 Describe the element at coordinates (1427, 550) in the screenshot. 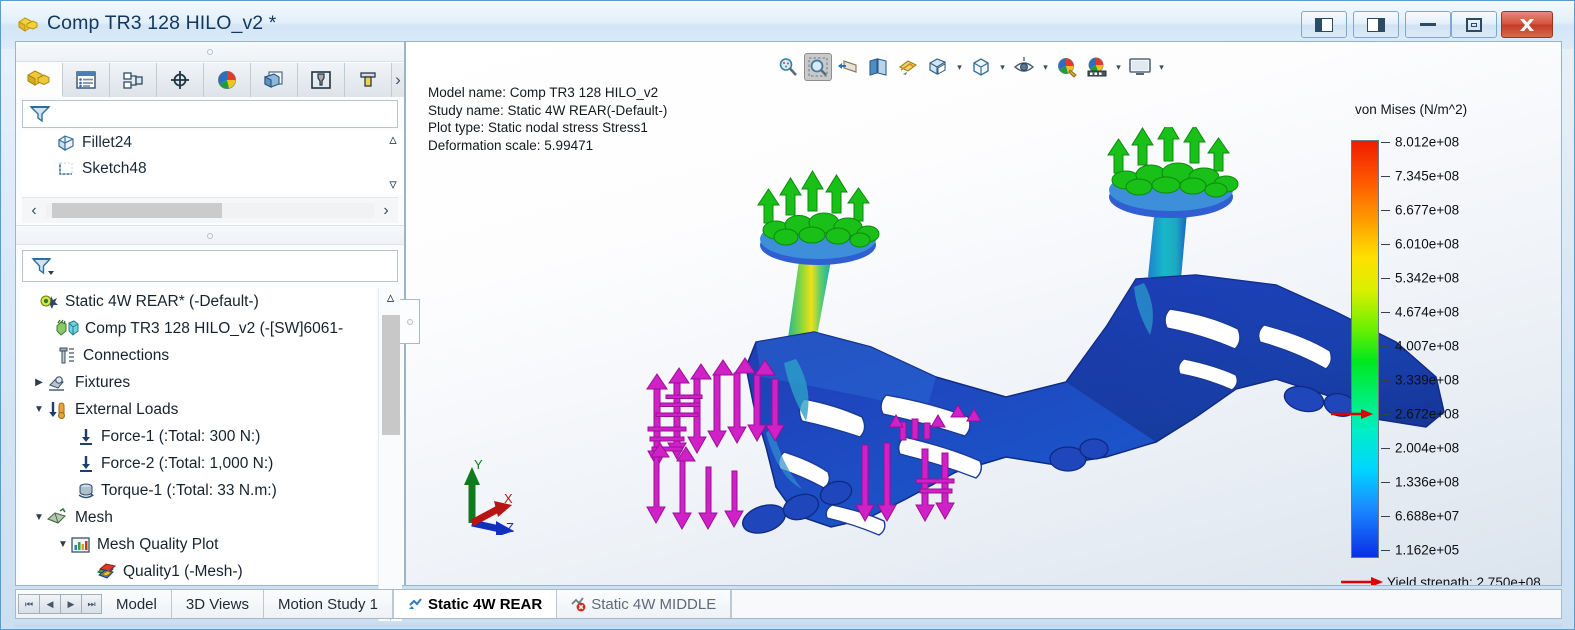

I see `legend-value: 1.162e+05` at that location.